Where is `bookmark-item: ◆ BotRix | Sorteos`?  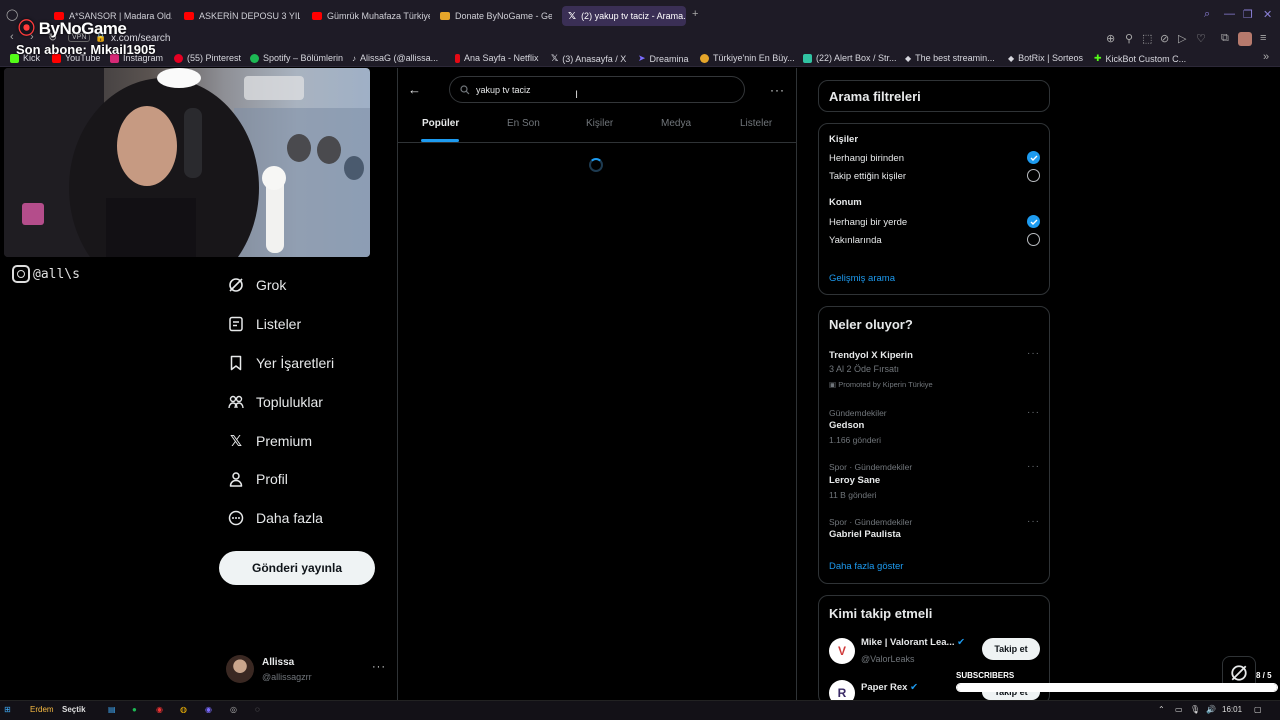
bookmark-item: ◆ BotRix | Sorteos is located at coordinates (1045, 58).